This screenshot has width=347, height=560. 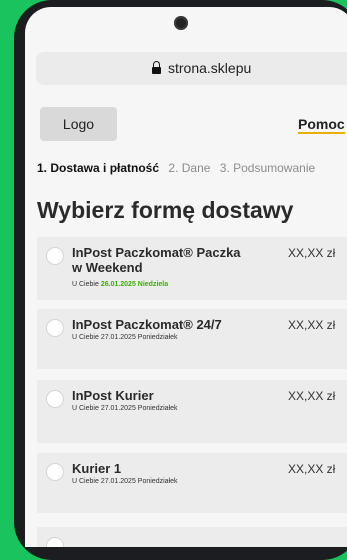 What do you see at coordinates (98, 168) in the screenshot?
I see `step-delivery-payment: 1. Dostawa i płatność` at bounding box center [98, 168].